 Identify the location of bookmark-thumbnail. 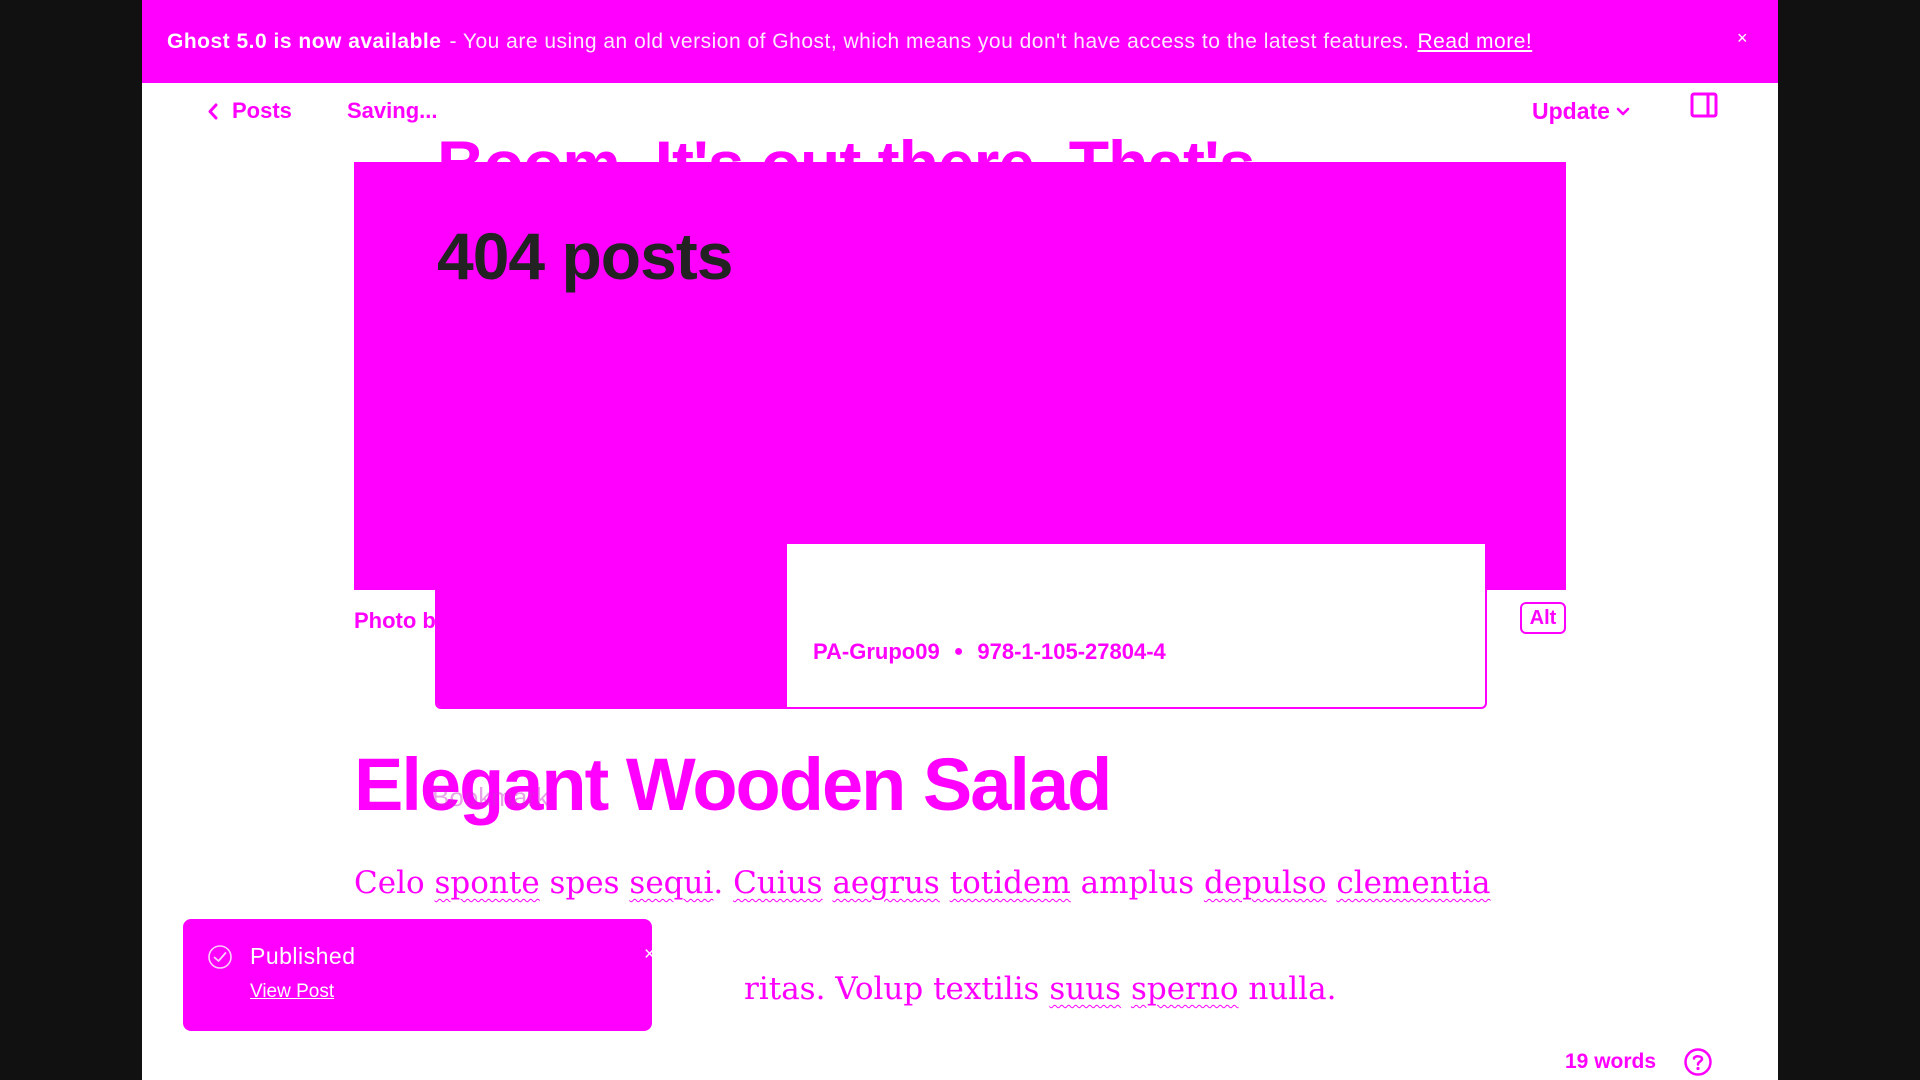
(612, 625).